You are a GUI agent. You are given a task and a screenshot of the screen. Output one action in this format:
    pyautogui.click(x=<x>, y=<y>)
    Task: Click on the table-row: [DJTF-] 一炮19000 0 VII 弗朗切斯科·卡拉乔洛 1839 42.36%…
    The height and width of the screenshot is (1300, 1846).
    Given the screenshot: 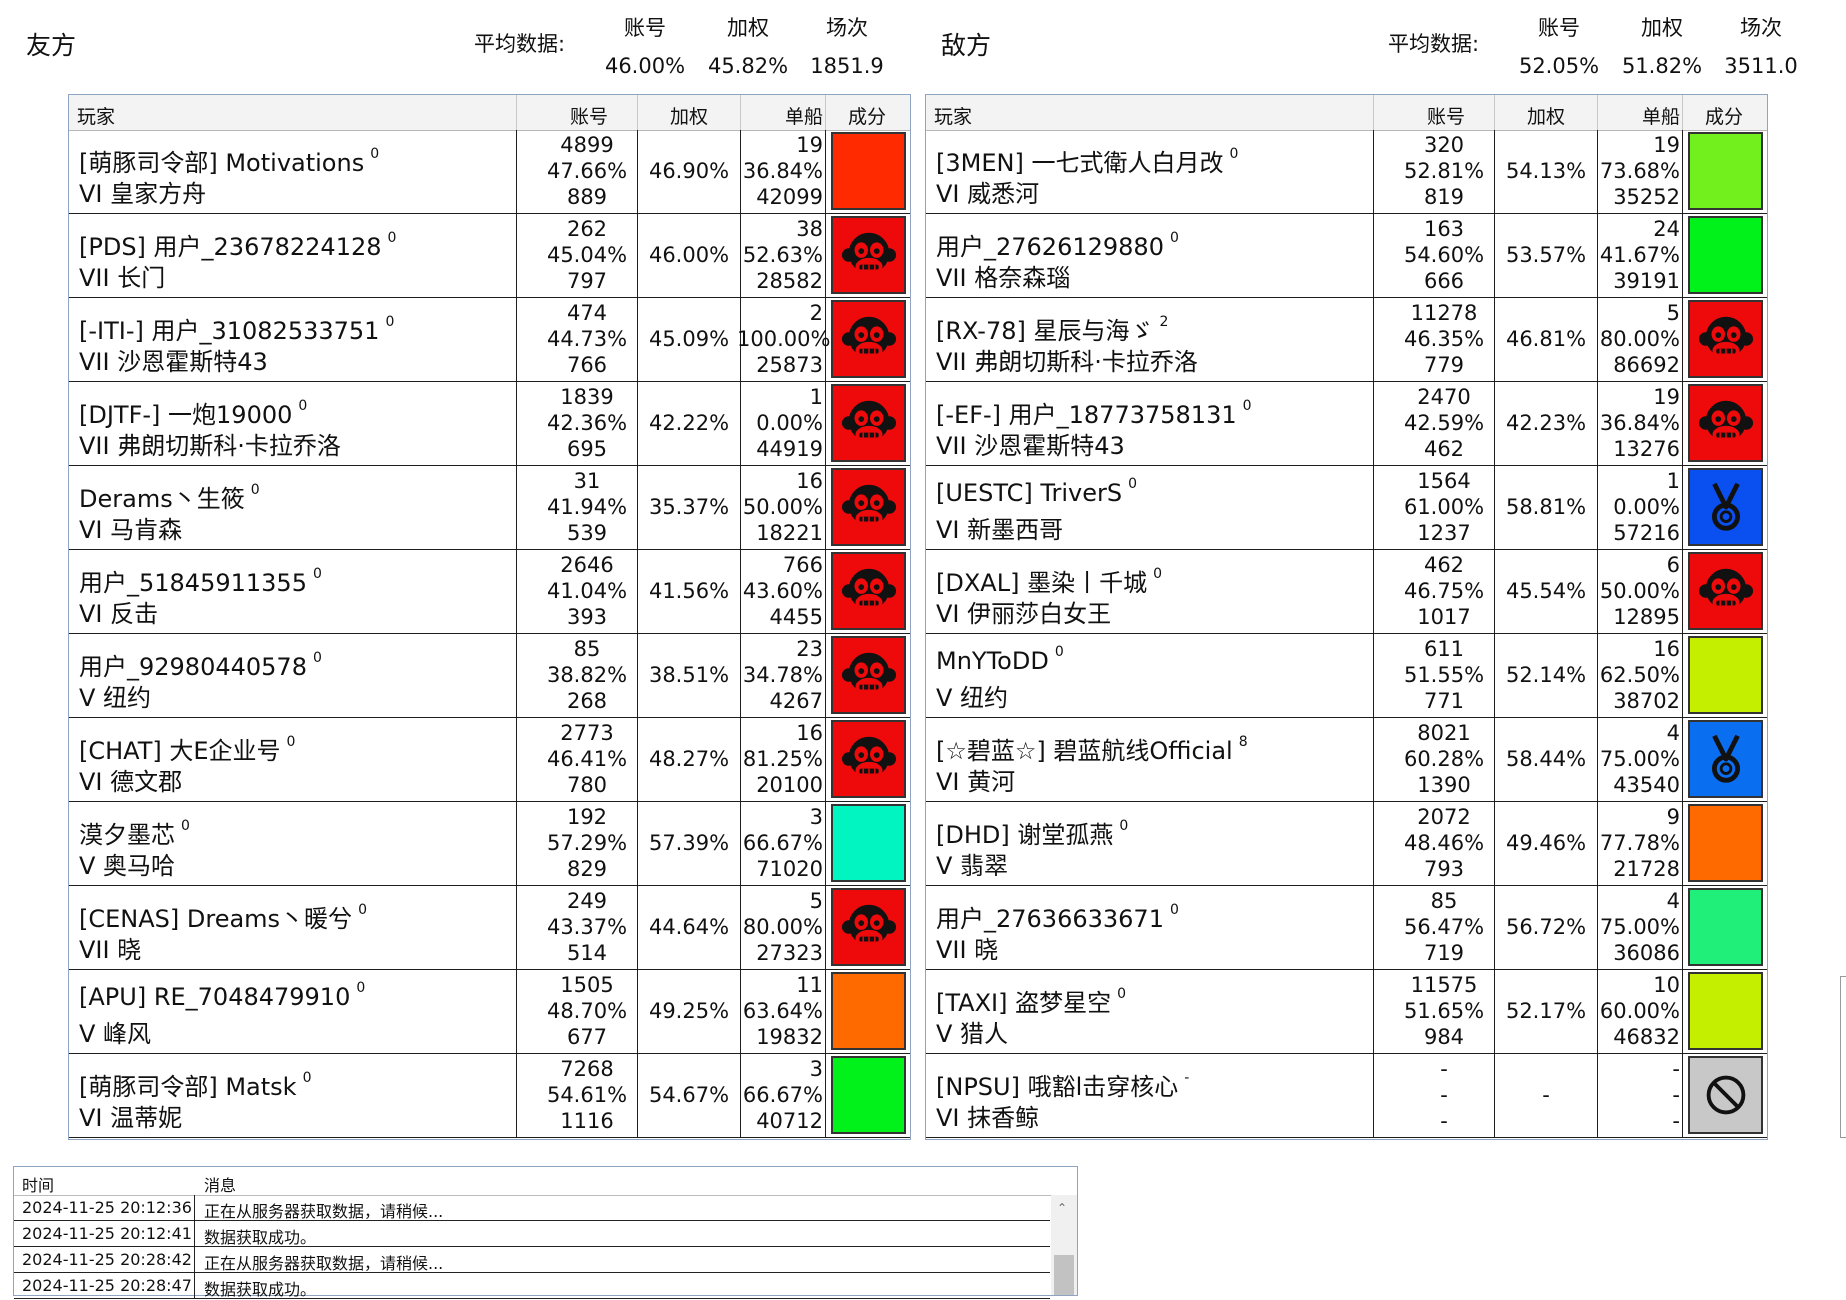 What is the action you would take?
    pyautogui.click(x=489, y=424)
    